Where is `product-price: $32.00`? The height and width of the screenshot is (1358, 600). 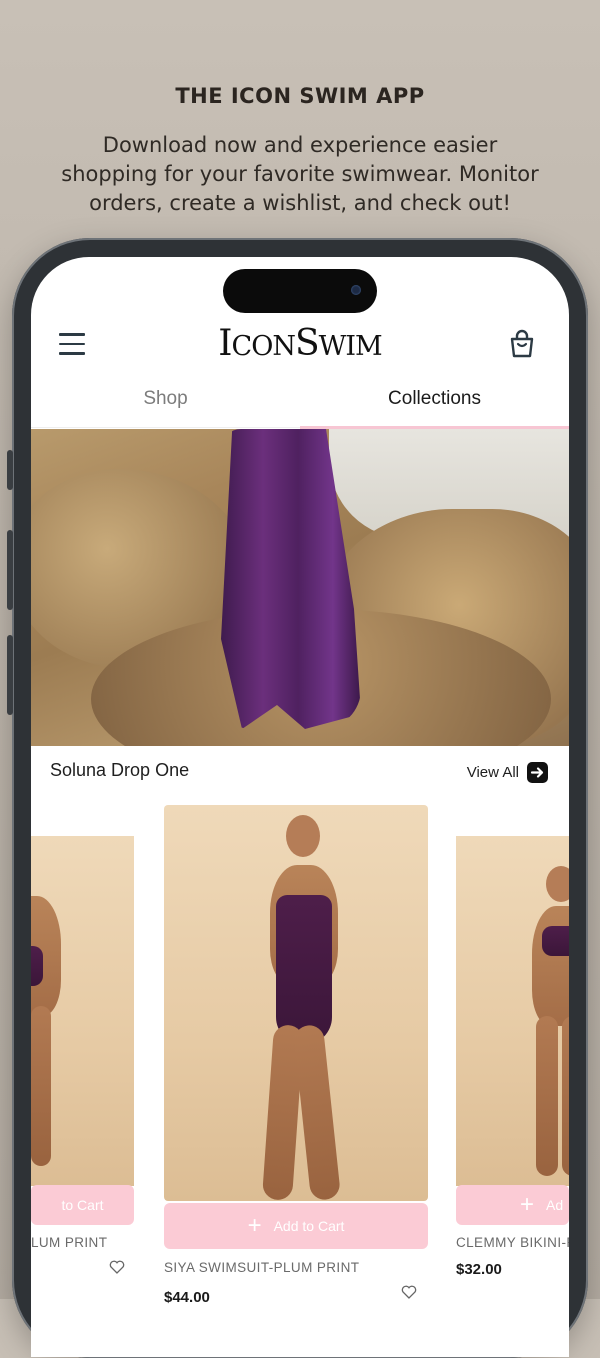
product-price: $32.00 is located at coordinates (479, 1269).